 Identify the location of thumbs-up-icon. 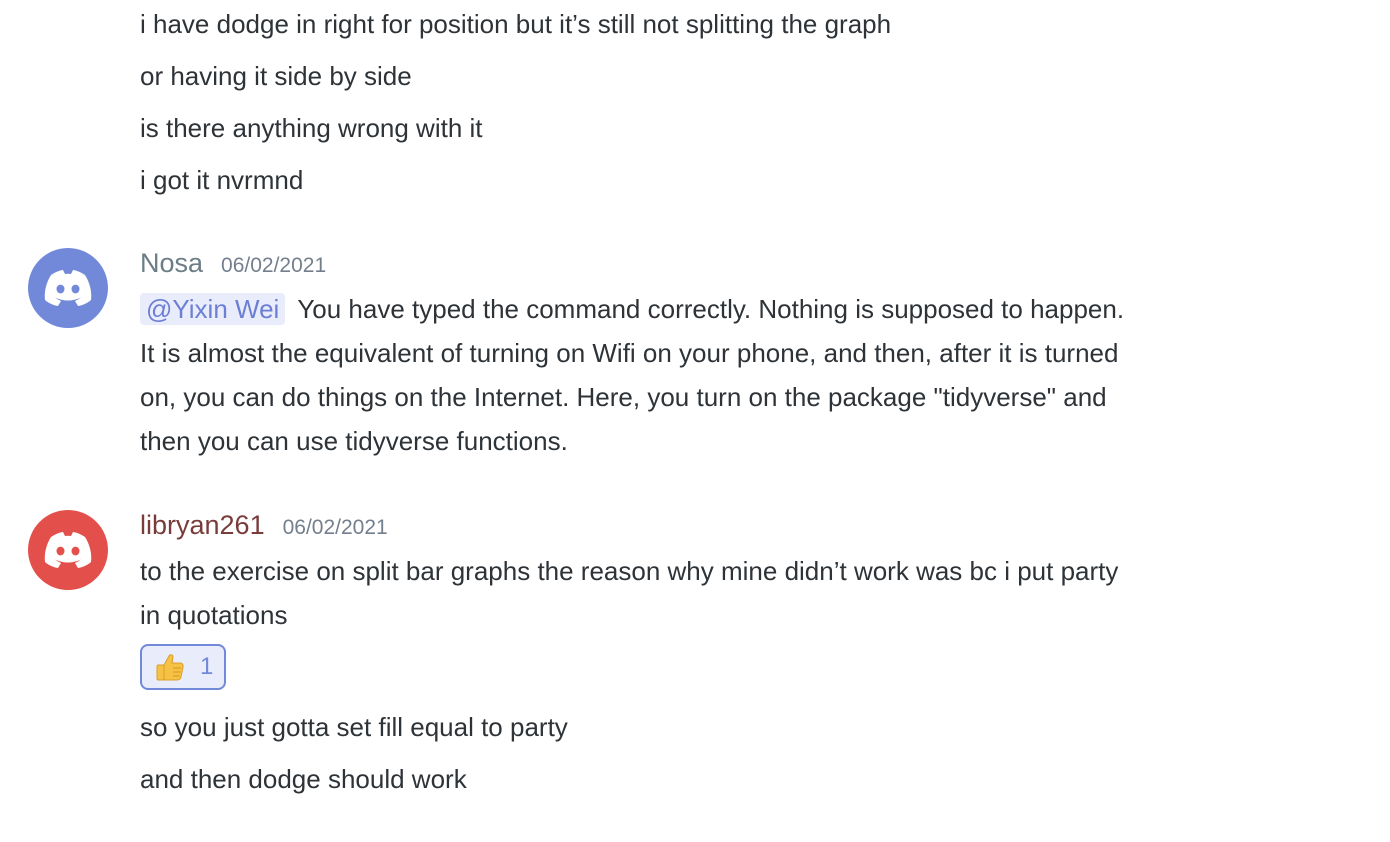
(170, 667).